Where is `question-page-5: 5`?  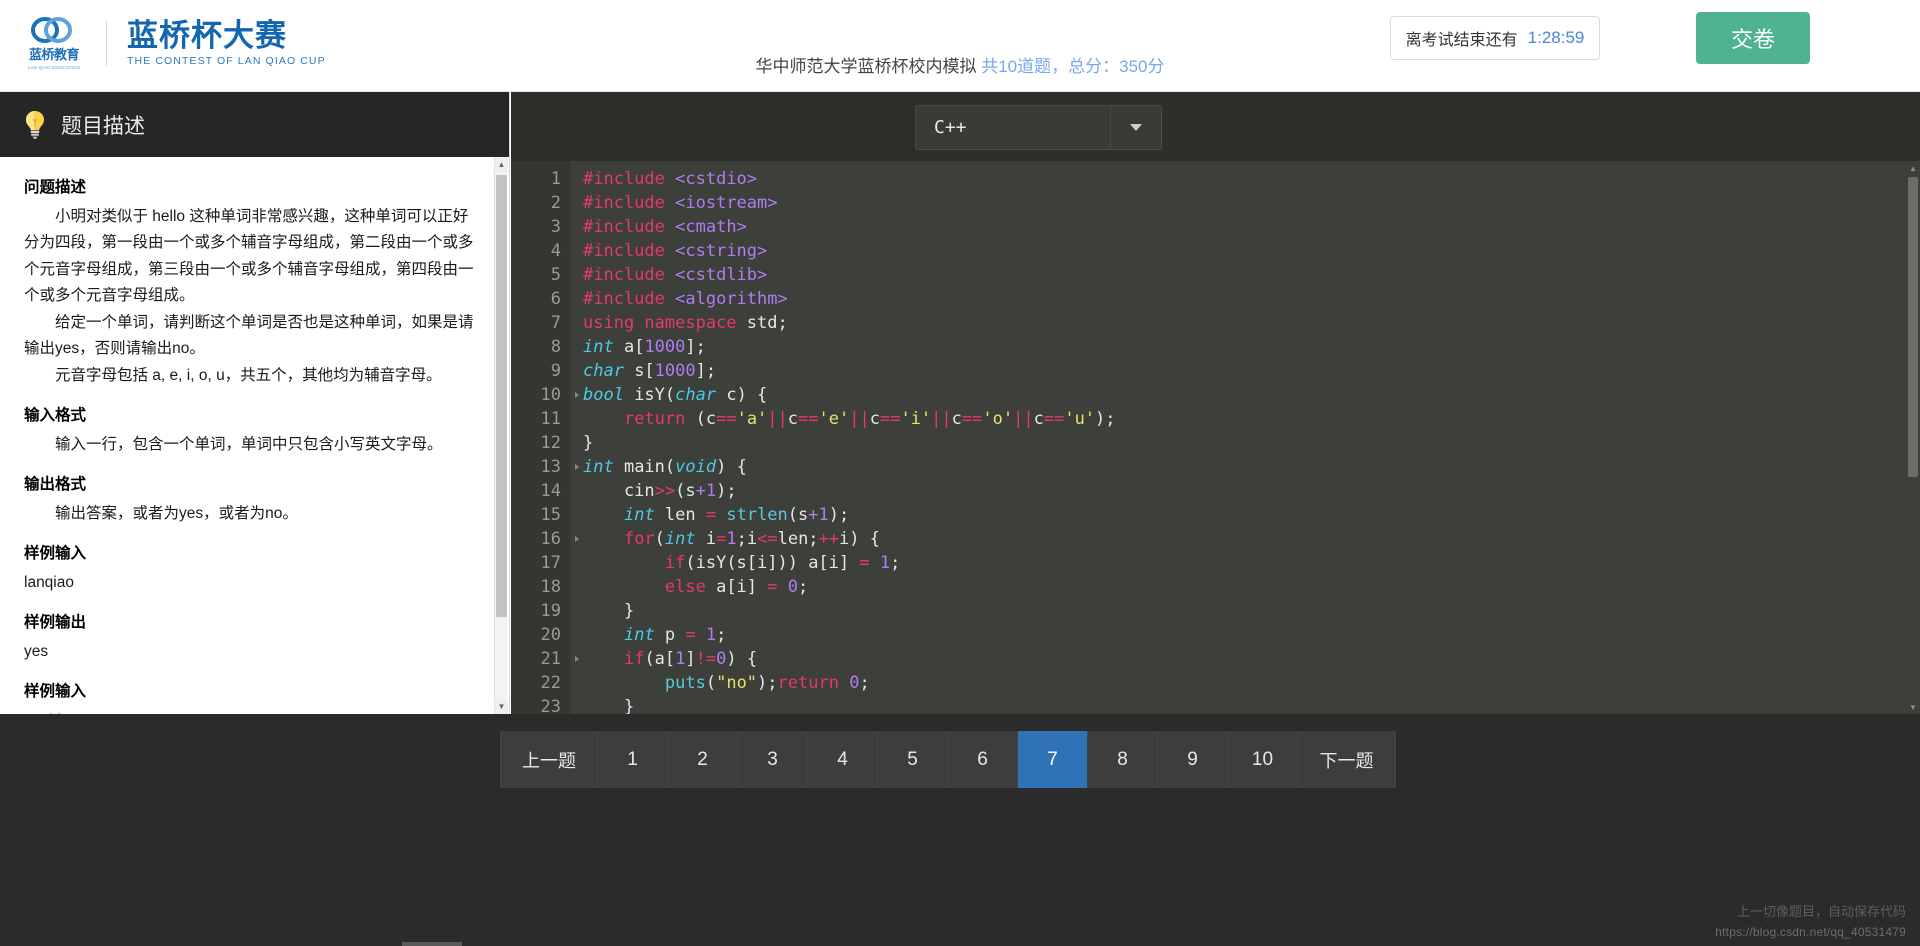
question-page-5: 5 is located at coordinates (913, 759).